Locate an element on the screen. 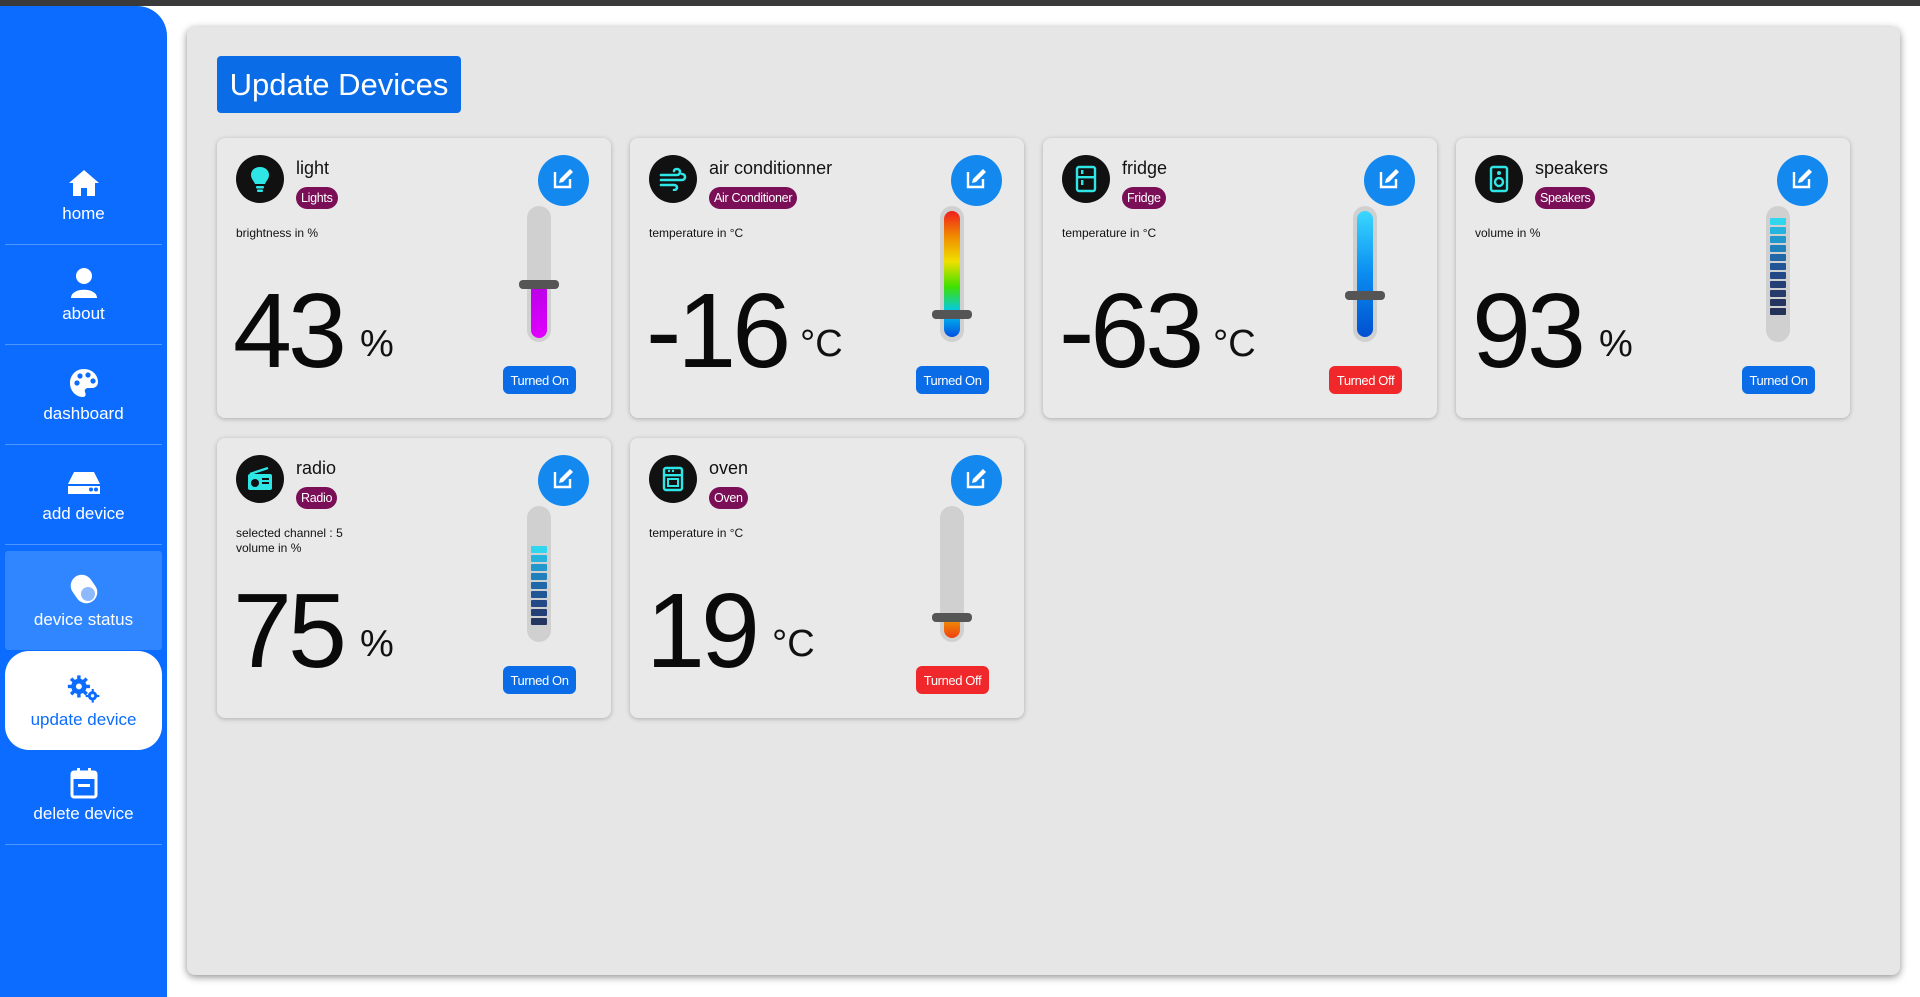 Image resolution: width=1920 pixels, height=997 pixels. device-type-badge: Air Conditioner is located at coordinates (753, 198).